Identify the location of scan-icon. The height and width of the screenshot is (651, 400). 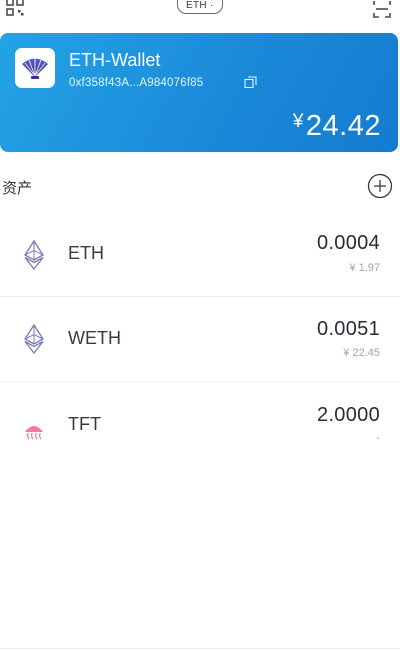
(382, 9).